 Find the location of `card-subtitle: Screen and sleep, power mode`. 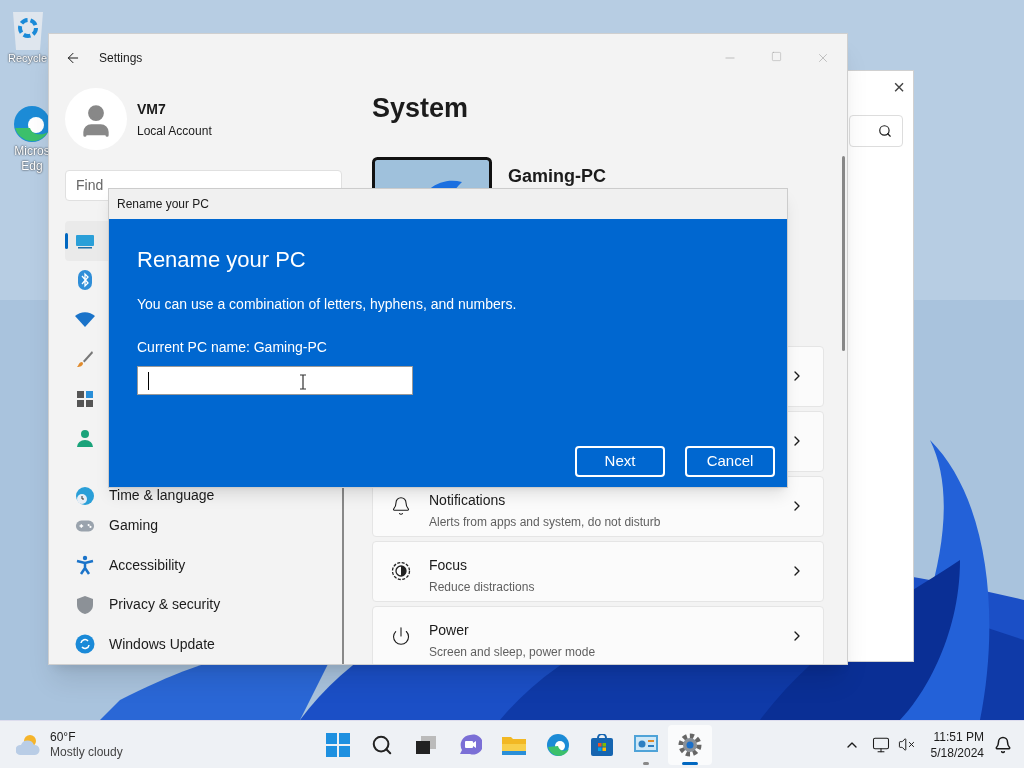

card-subtitle: Screen and sleep, power mode is located at coordinates (513, 652).